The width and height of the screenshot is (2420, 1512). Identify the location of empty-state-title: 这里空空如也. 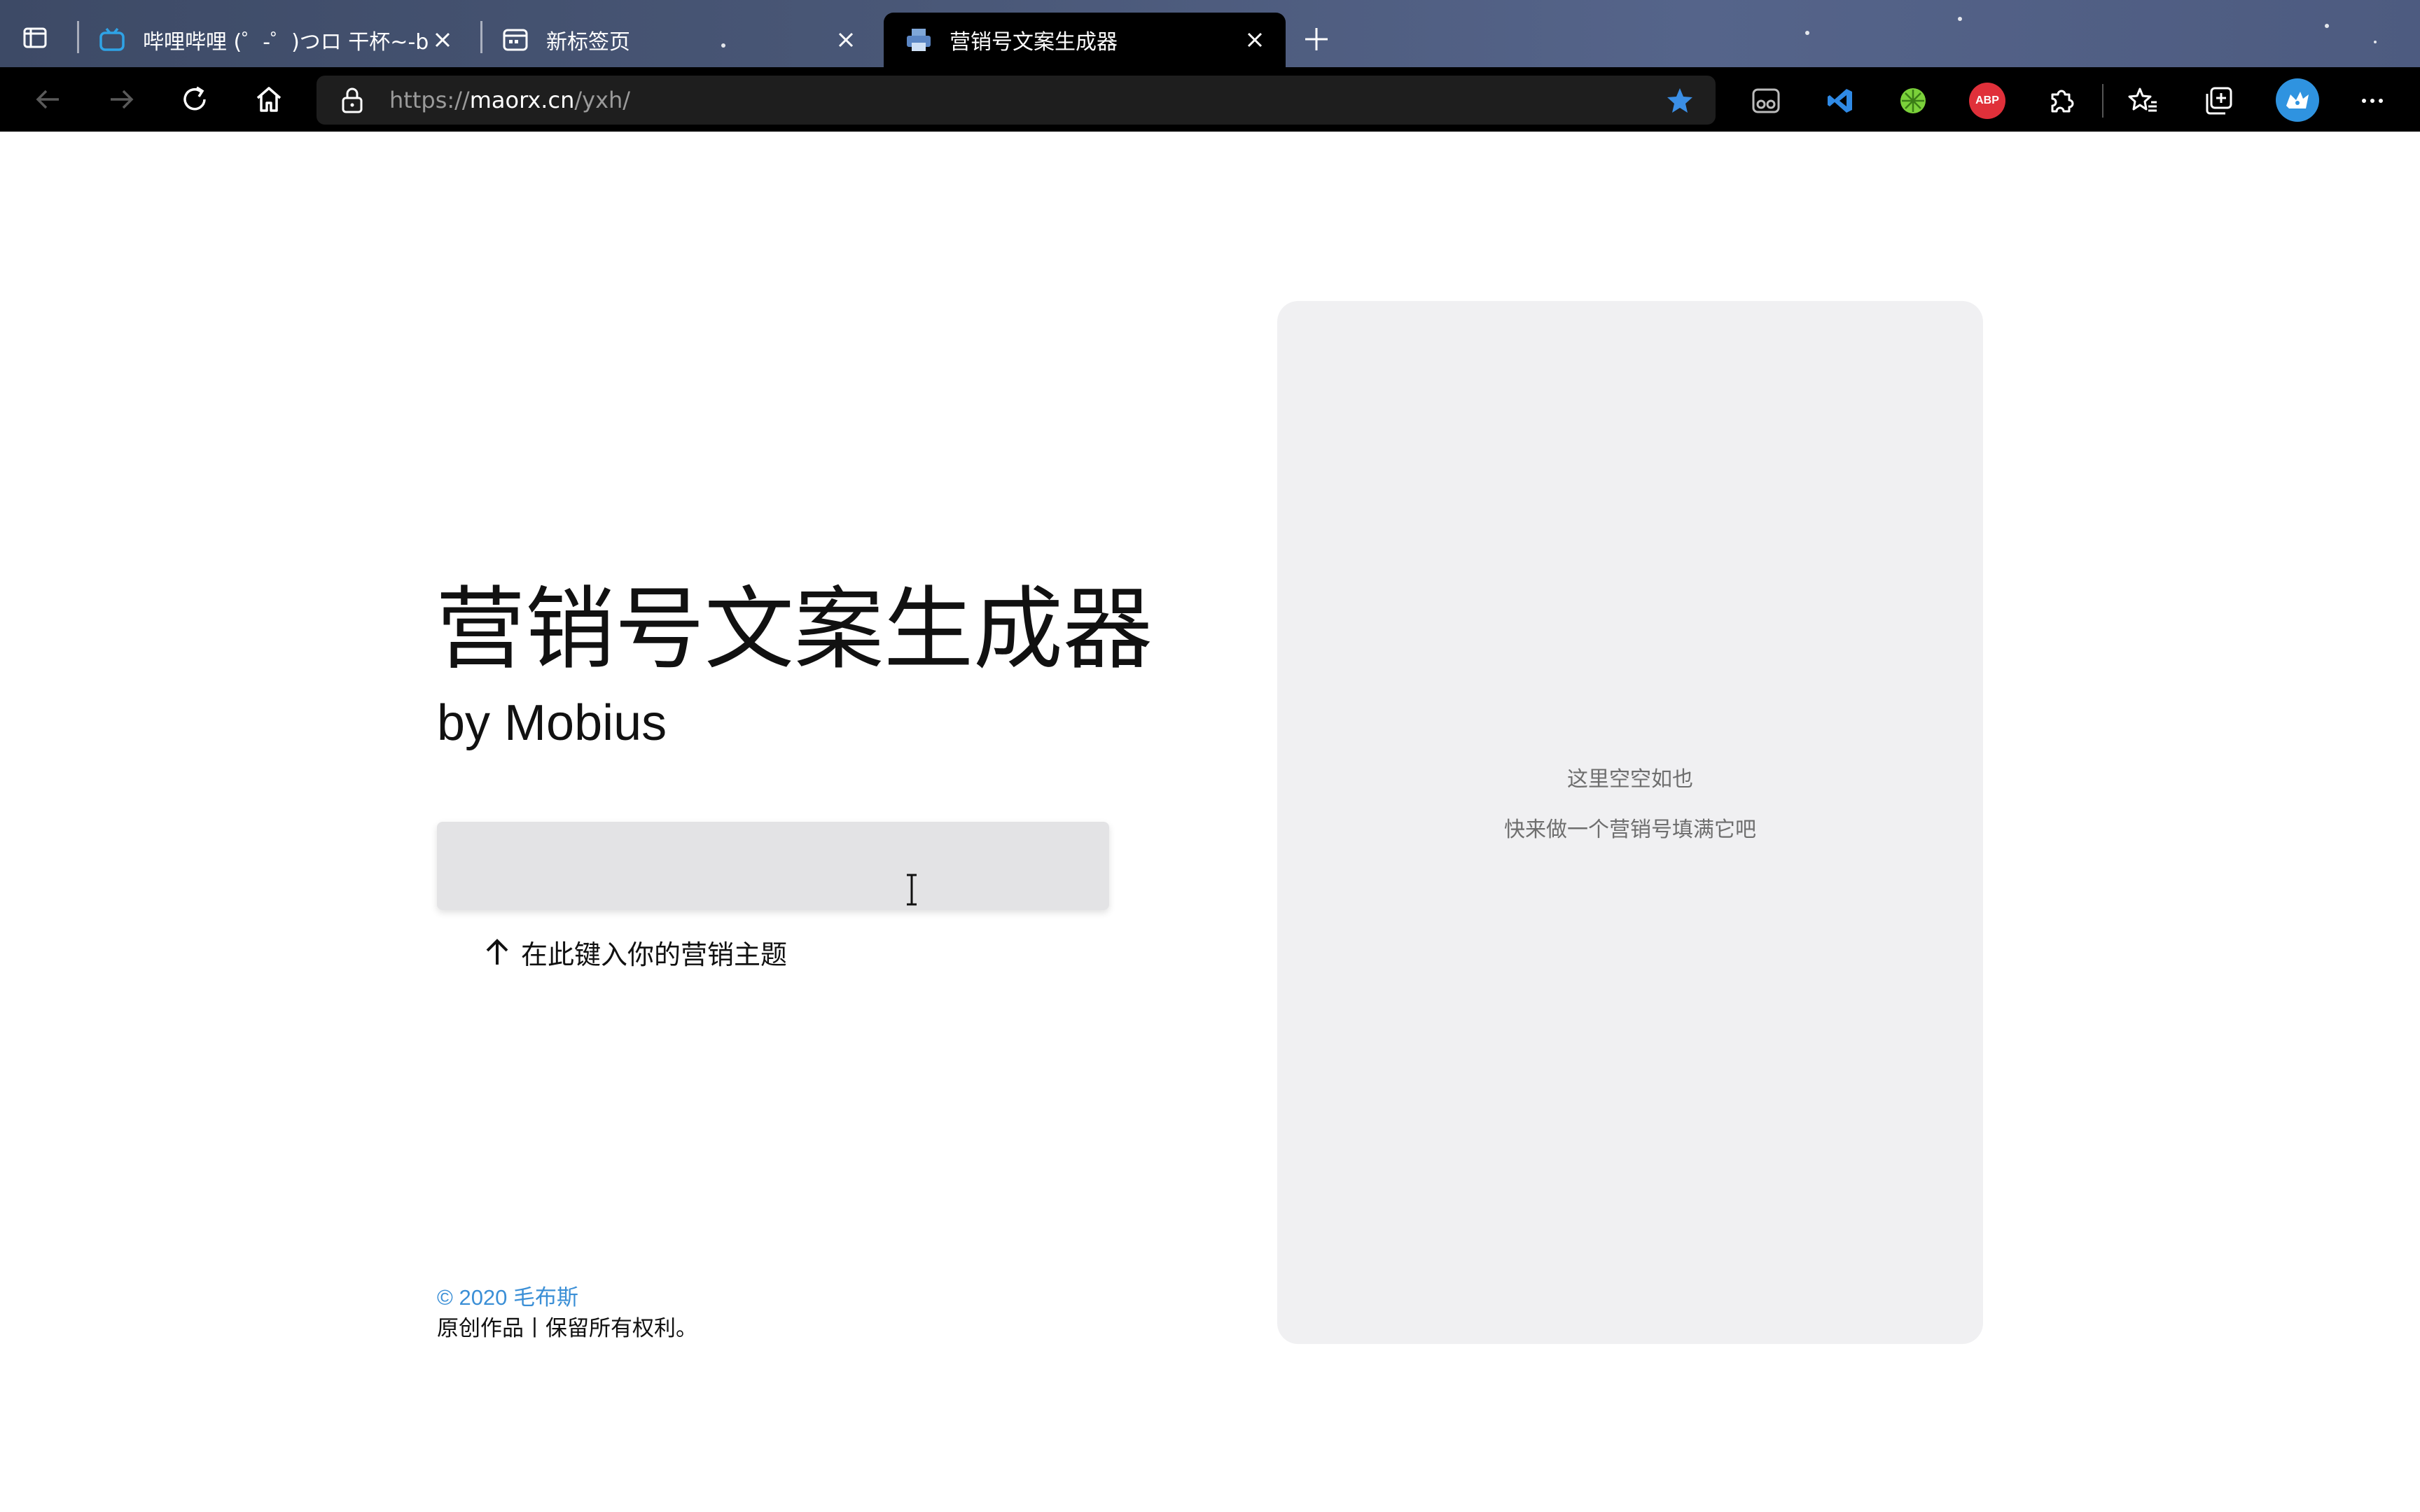
(1630, 779).